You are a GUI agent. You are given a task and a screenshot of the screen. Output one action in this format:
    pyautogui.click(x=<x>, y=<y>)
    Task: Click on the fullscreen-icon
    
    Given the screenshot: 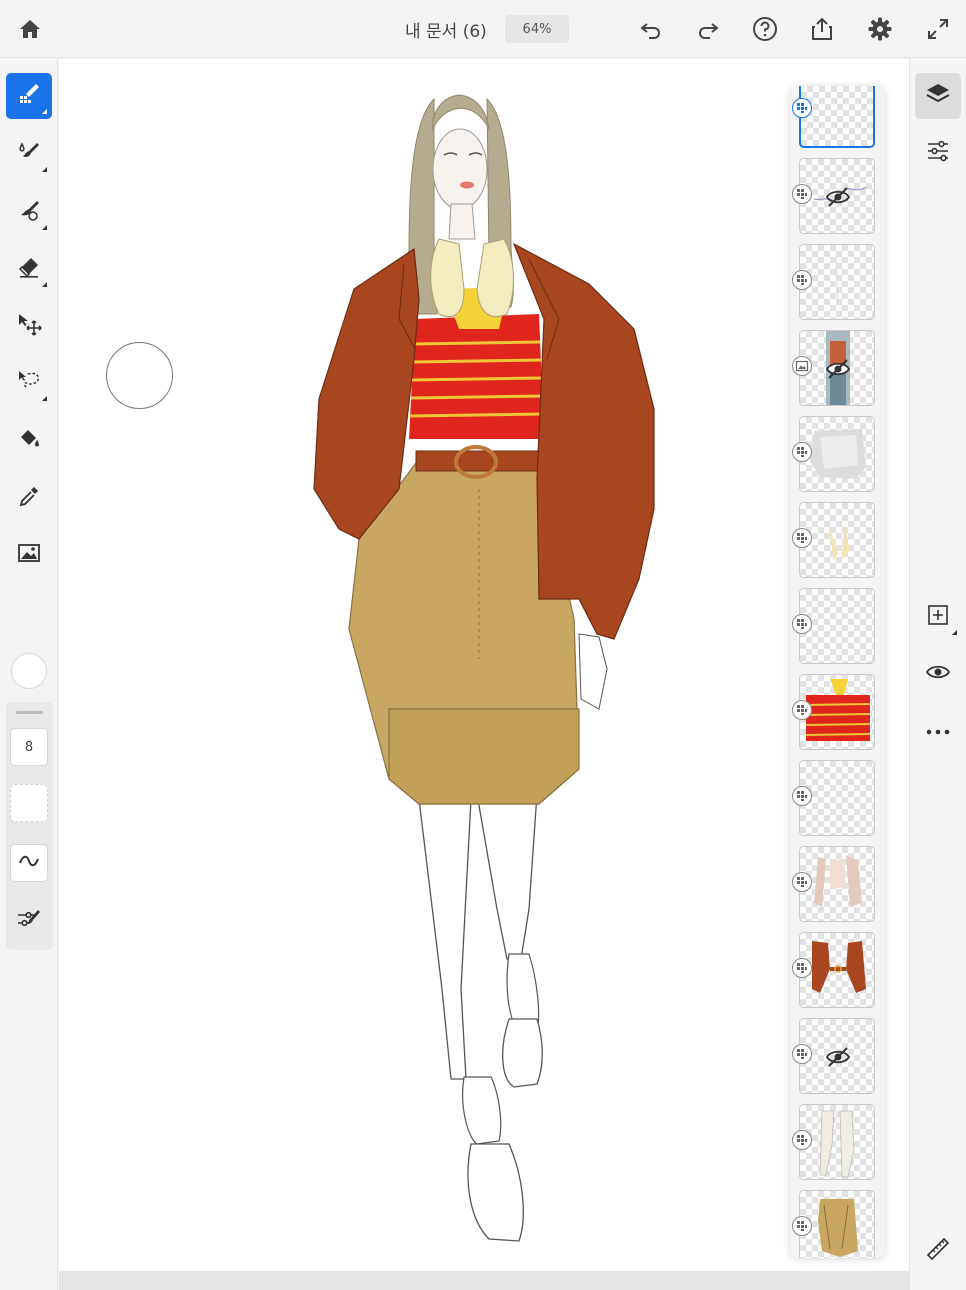 What is the action you would take?
    pyautogui.click(x=938, y=29)
    